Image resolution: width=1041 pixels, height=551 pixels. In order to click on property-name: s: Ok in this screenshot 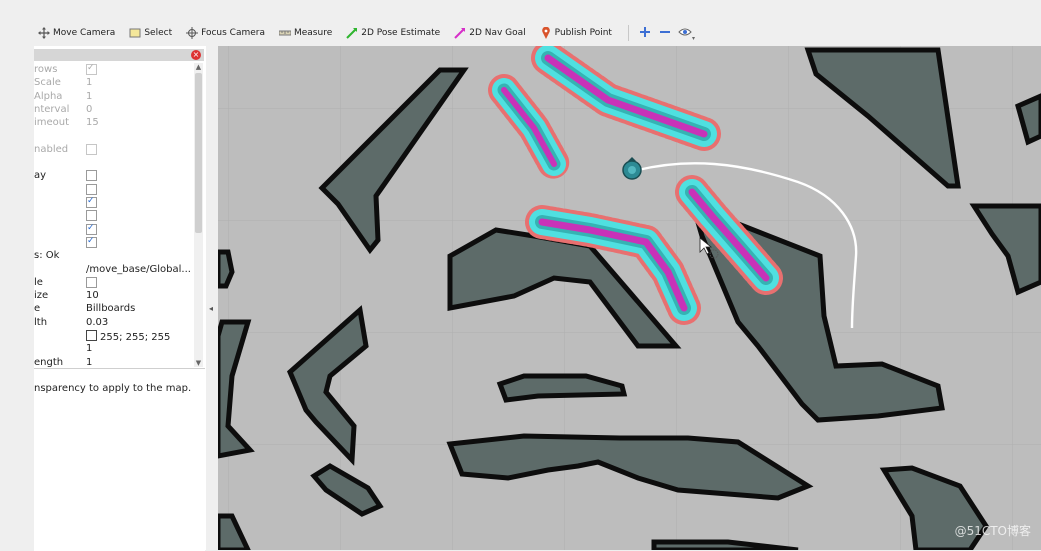, I will do `click(47, 256)`.